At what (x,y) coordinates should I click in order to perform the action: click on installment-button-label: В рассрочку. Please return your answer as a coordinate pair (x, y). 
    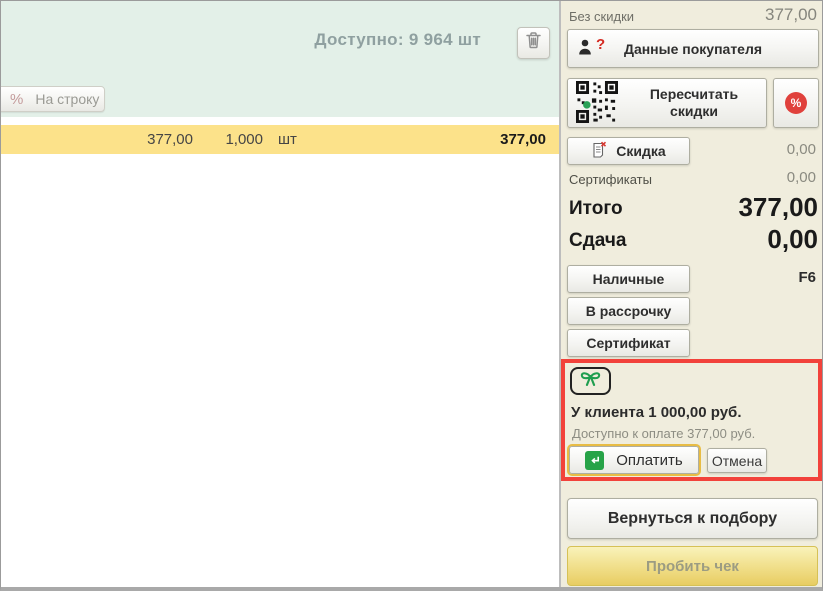
    Looking at the image, I should click on (628, 311).